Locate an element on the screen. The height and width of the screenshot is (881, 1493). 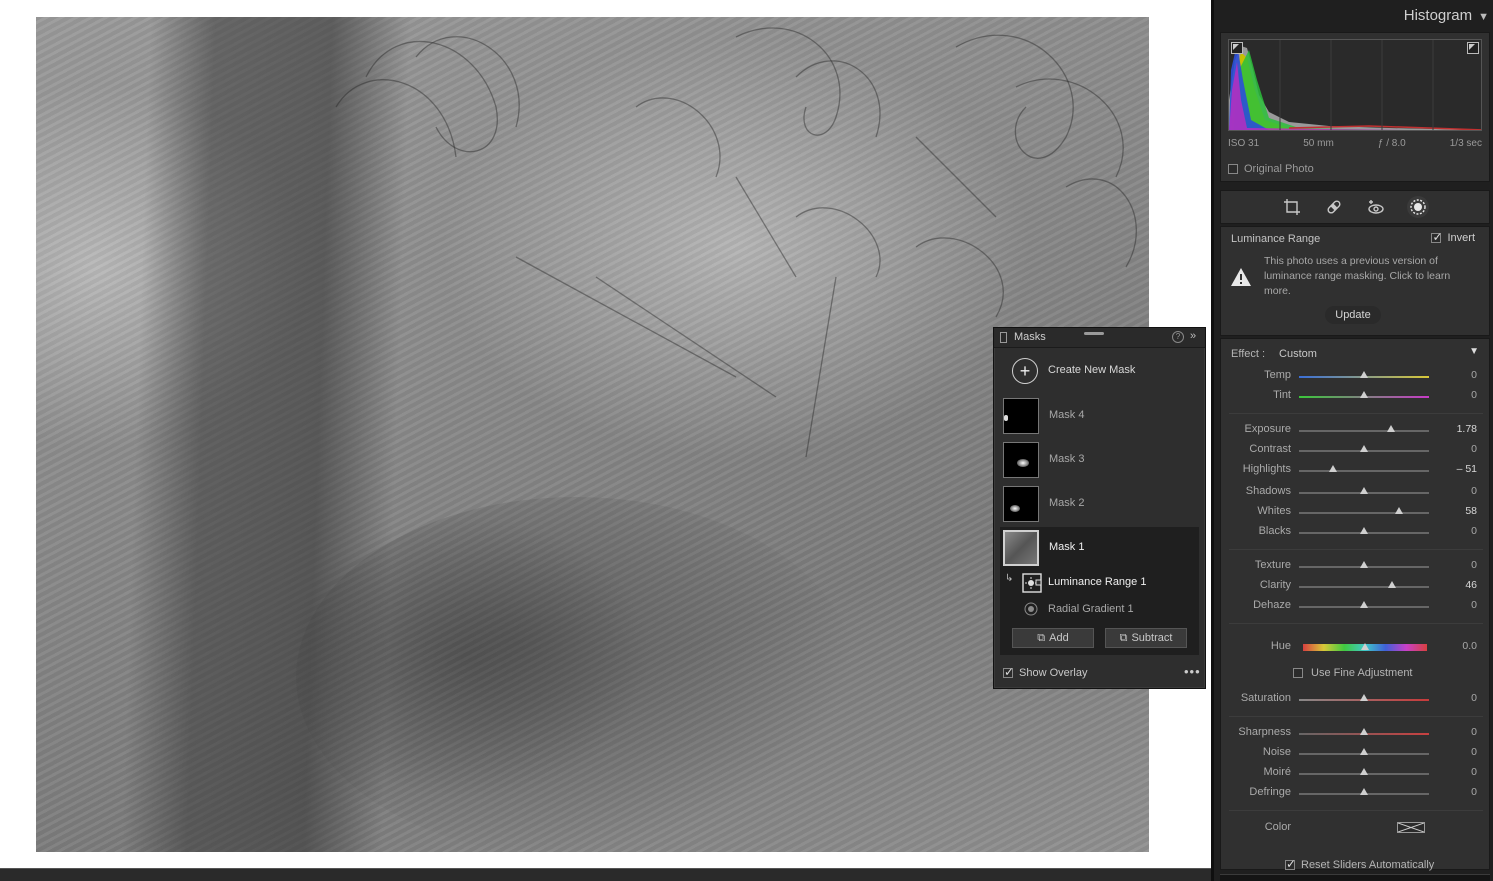
mask-item-4: Mask 4 is located at coordinates (1099, 416).